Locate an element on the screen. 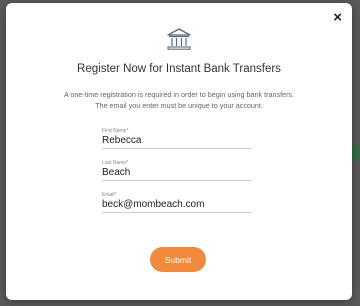  email-input is located at coordinates (177, 205).